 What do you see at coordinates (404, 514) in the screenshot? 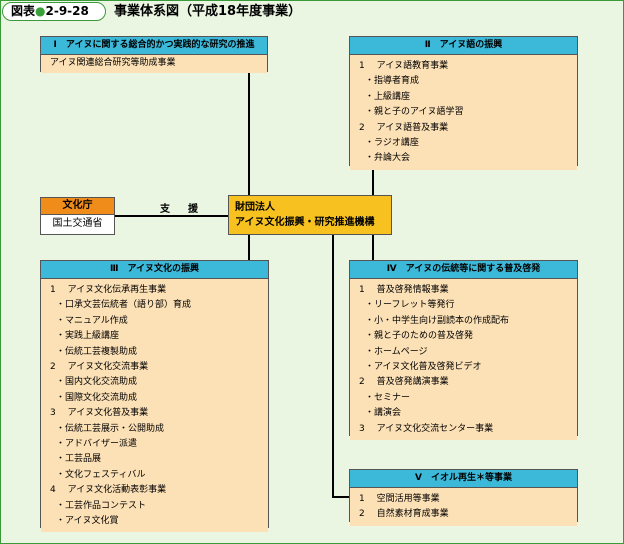
I see `list-item: 2 自然素材育成事業` at bounding box center [404, 514].